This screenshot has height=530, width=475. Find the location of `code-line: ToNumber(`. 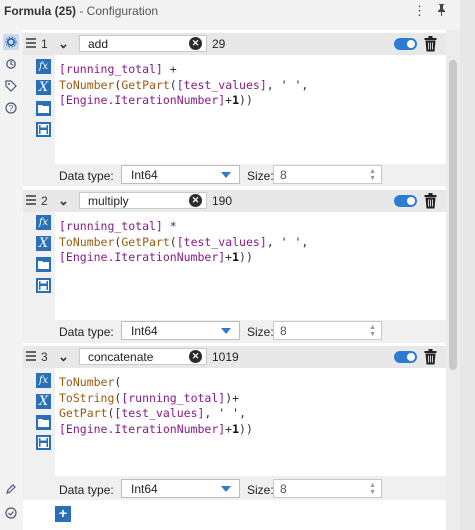

code-line: ToNumber( is located at coordinates (156, 383).